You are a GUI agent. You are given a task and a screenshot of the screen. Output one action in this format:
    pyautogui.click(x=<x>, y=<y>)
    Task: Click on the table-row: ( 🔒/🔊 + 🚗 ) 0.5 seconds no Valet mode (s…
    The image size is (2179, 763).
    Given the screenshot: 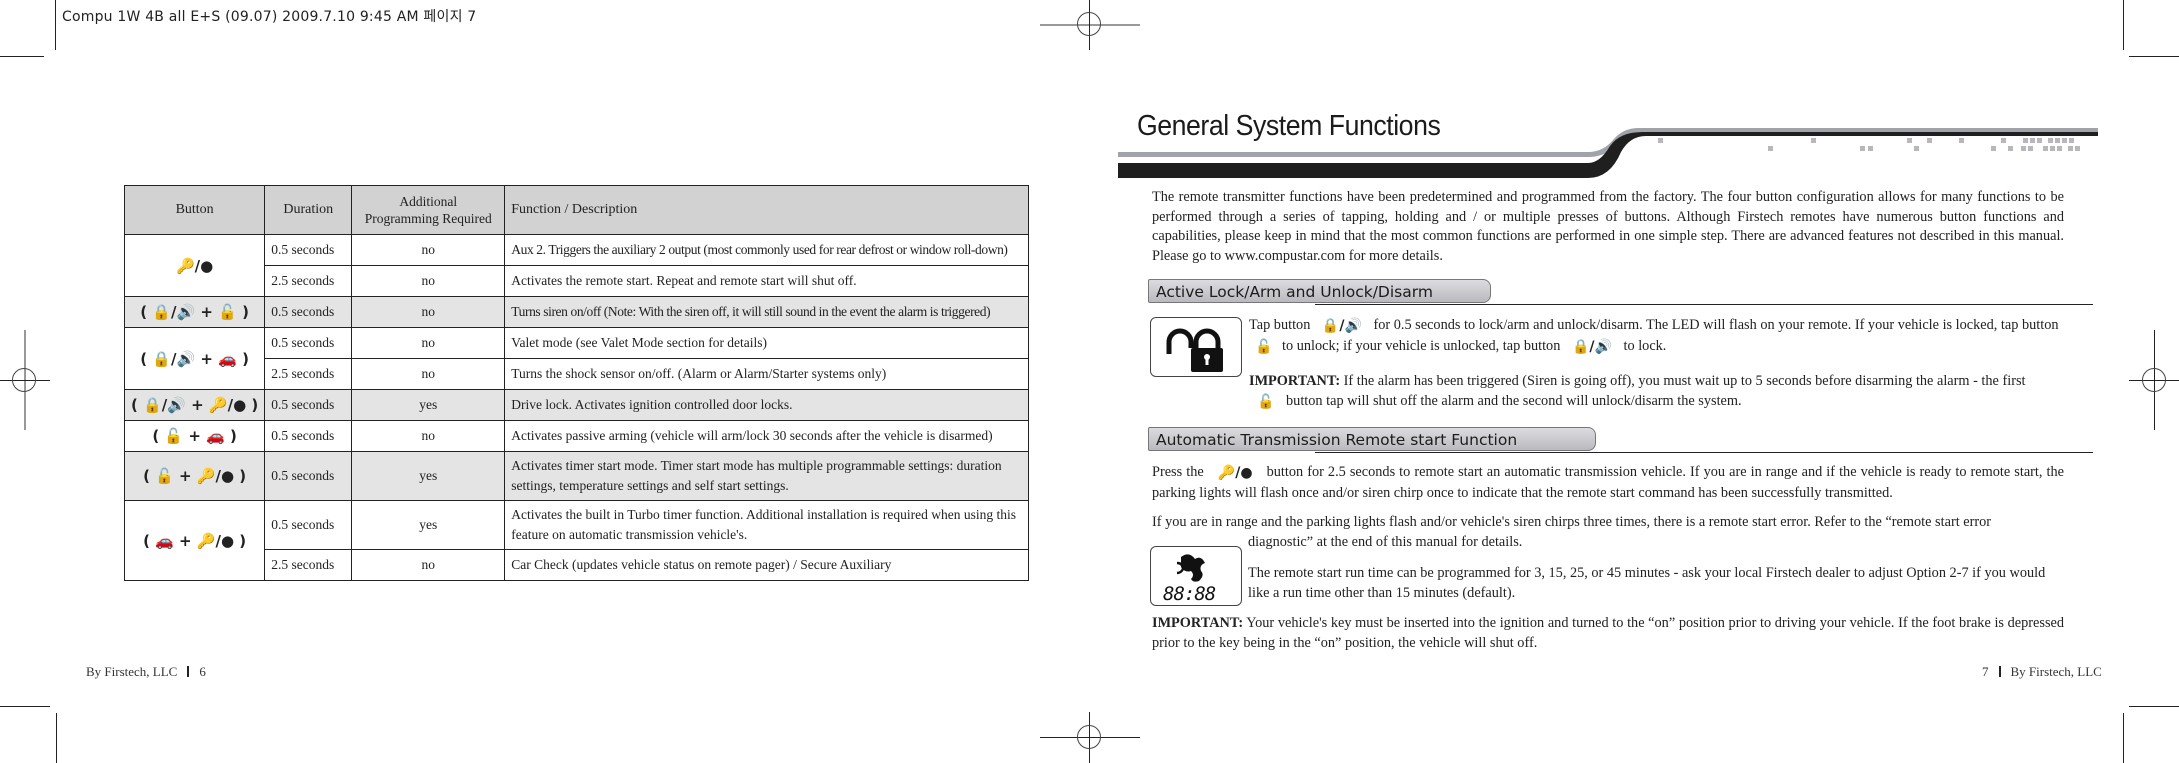 What is the action you would take?
    pyautogui.click(x=576, y=358)
    